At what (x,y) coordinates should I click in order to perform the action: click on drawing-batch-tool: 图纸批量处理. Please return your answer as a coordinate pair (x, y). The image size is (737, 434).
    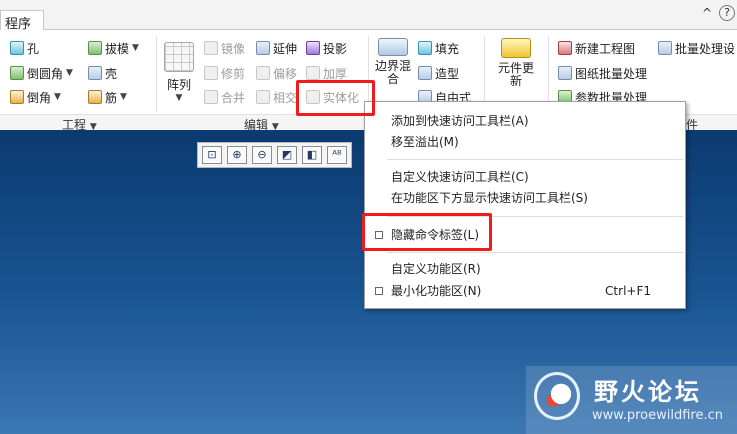
    Looking at the image, I should click on (602, 73).